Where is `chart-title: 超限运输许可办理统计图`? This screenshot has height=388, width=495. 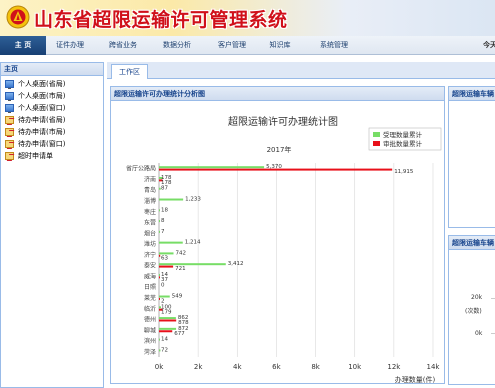 chart-title: 超限运输许可办理统计图 is located at coordinates (283, 121).